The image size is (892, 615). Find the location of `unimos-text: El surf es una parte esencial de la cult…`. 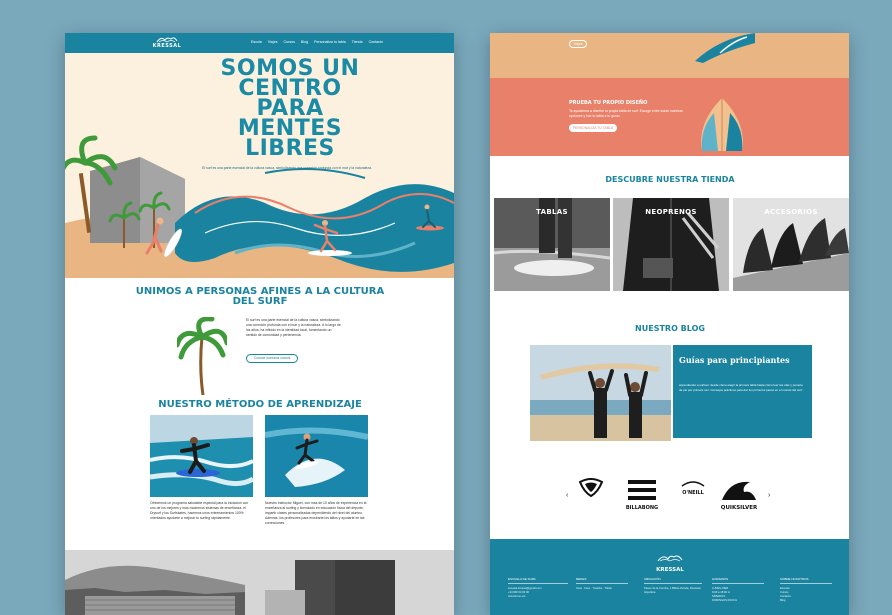

unimos-text: El surf es una parte esencial de la cult… is located at coordinates (293, 327).